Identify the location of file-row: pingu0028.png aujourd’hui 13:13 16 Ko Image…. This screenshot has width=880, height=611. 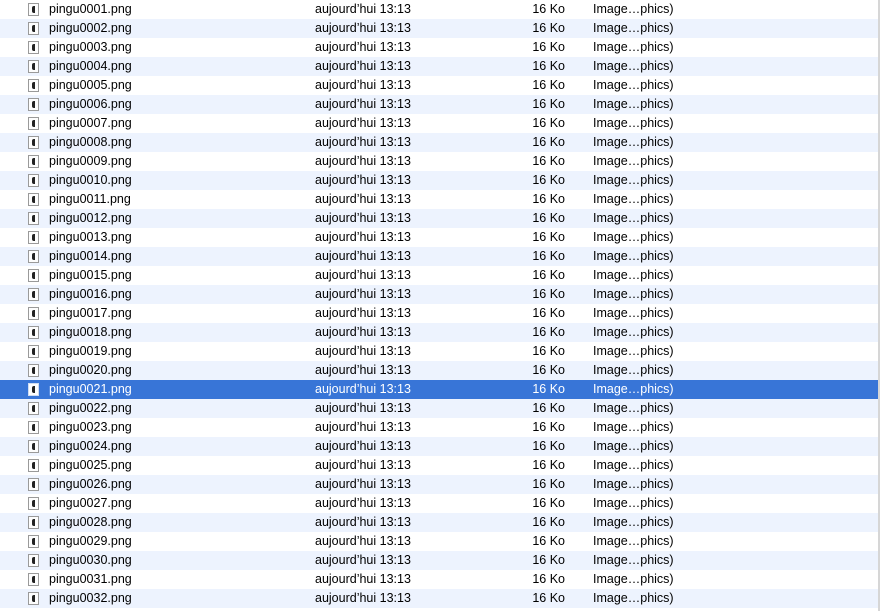
(439, 522).